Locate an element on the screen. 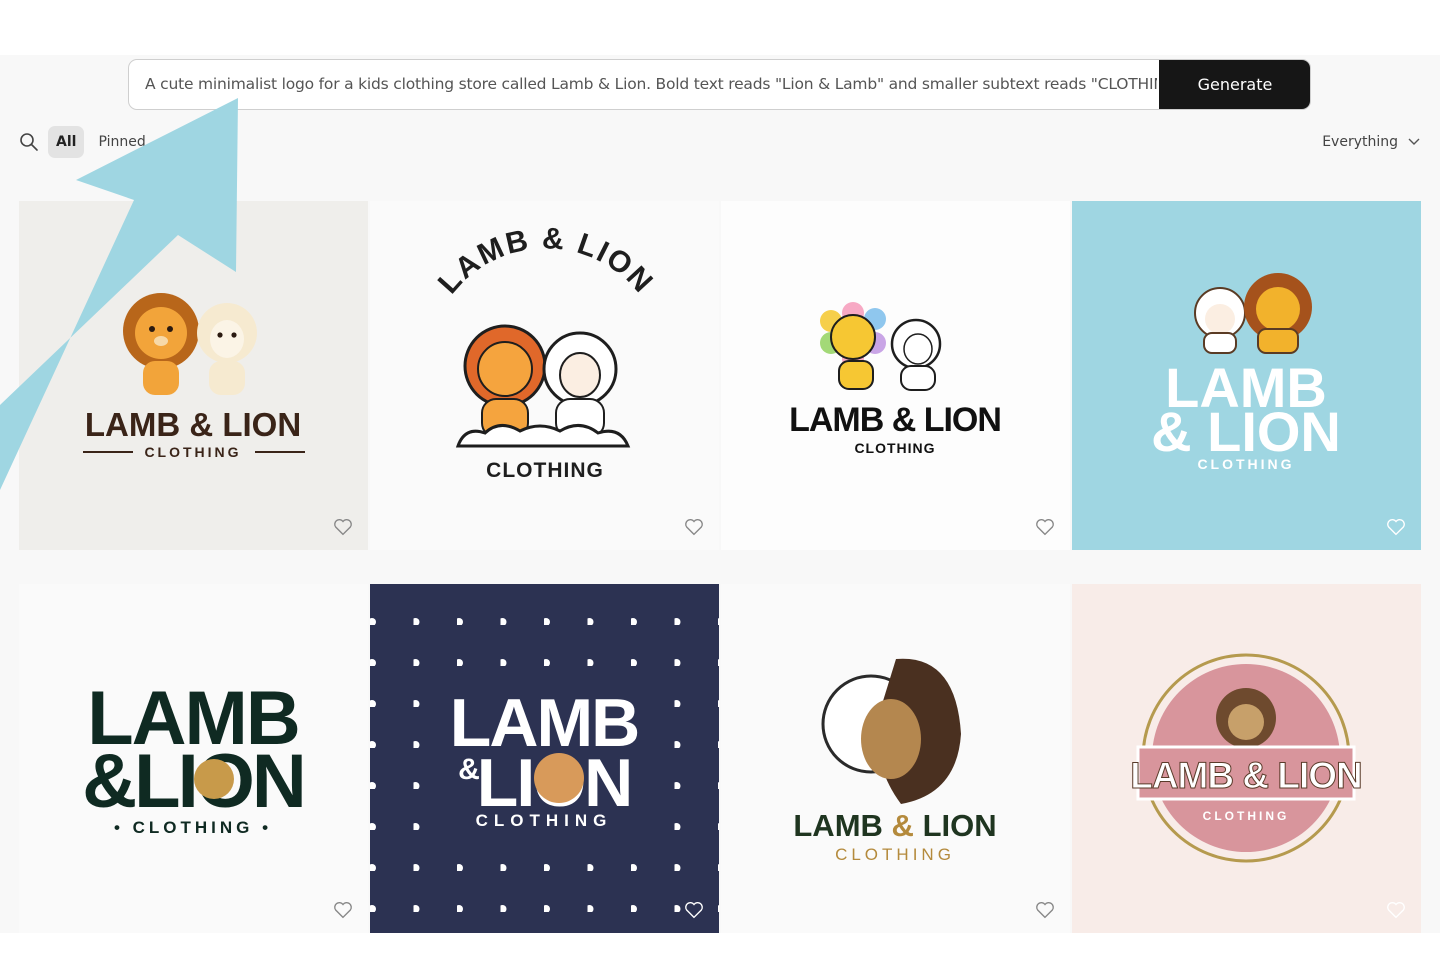  sort-label: Everything is located at coordinates (1360, 142).